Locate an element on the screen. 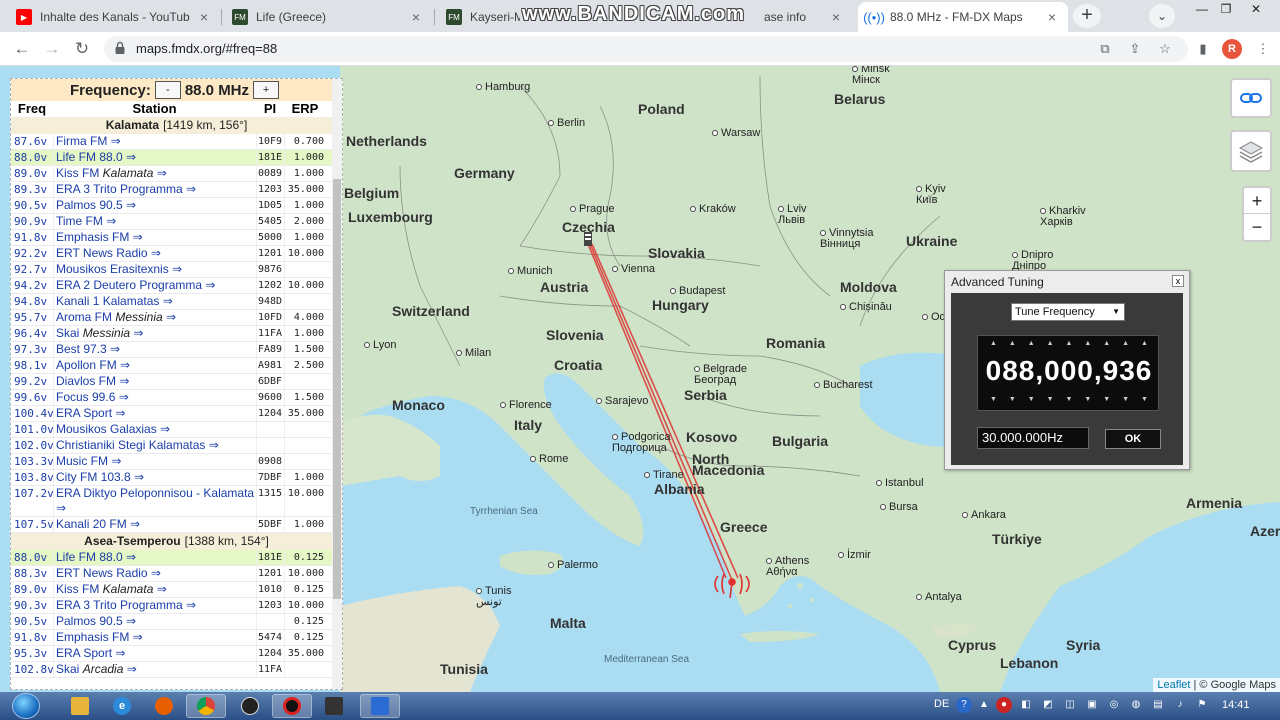 The image size is (1280, 720). side-panel-icon: ▮ is located at coordinates (1203, 49).